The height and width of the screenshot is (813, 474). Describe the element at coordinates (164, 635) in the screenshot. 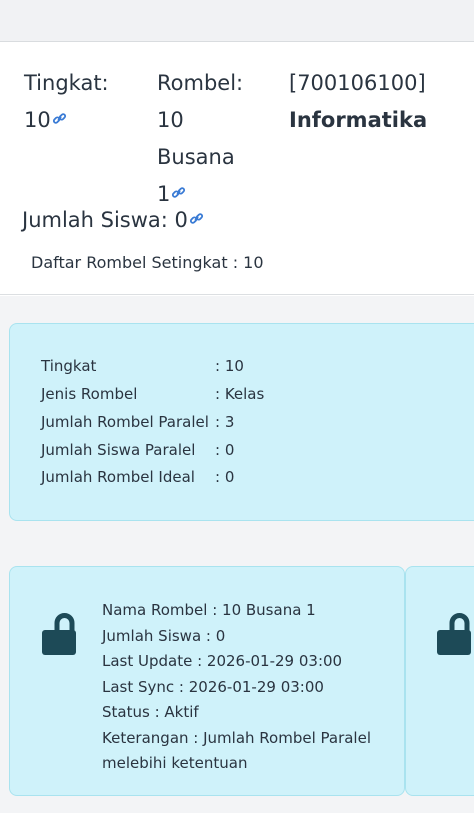

I see `jumlah-siswa-rombel: Jumlah Siswa : 0` at that location.